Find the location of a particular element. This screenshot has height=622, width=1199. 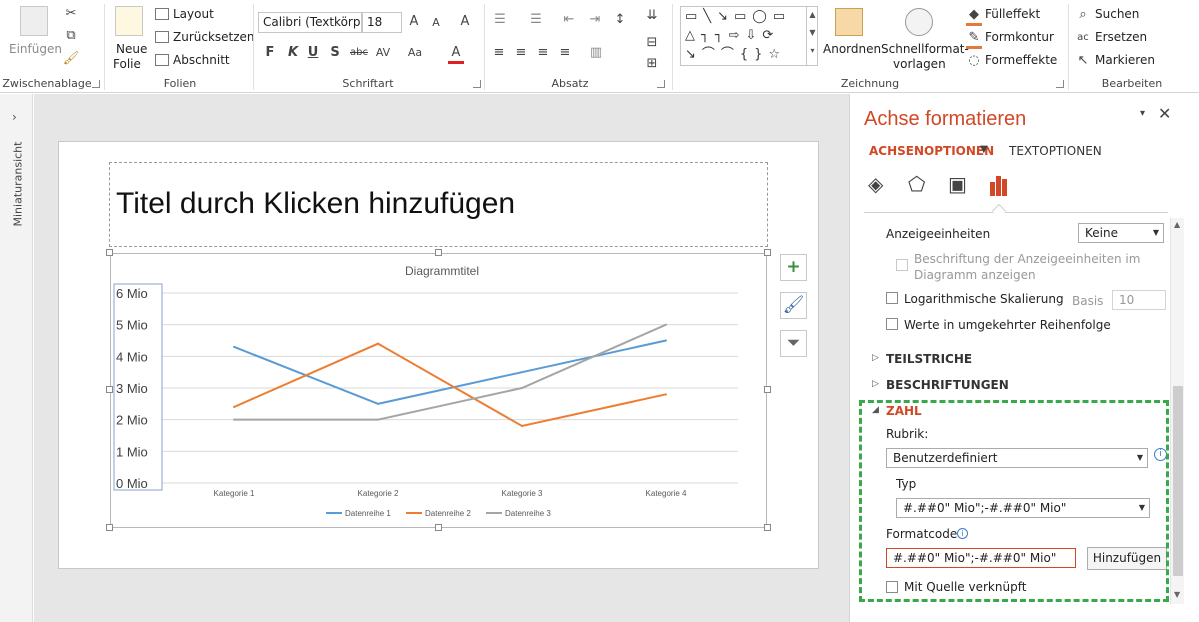

shape-outline-icon: ✎ is located at coordinates (974, 39).